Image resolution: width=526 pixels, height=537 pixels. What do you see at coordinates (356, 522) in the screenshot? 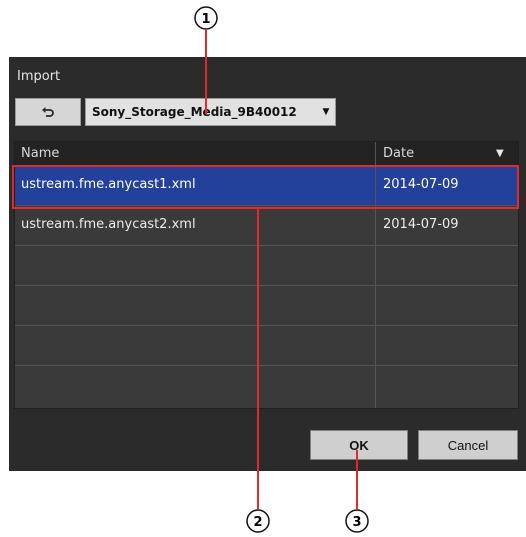
I see `callout-number-3: 3` at bounding box center [356, 522].